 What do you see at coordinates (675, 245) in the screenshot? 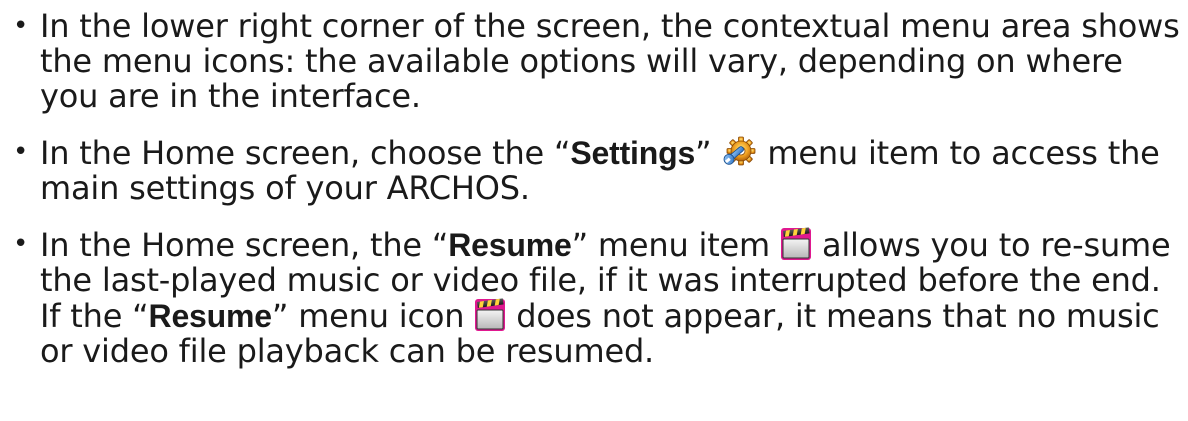
I see `item-text-mid: ” menu item` at bounding box center [675, 245].